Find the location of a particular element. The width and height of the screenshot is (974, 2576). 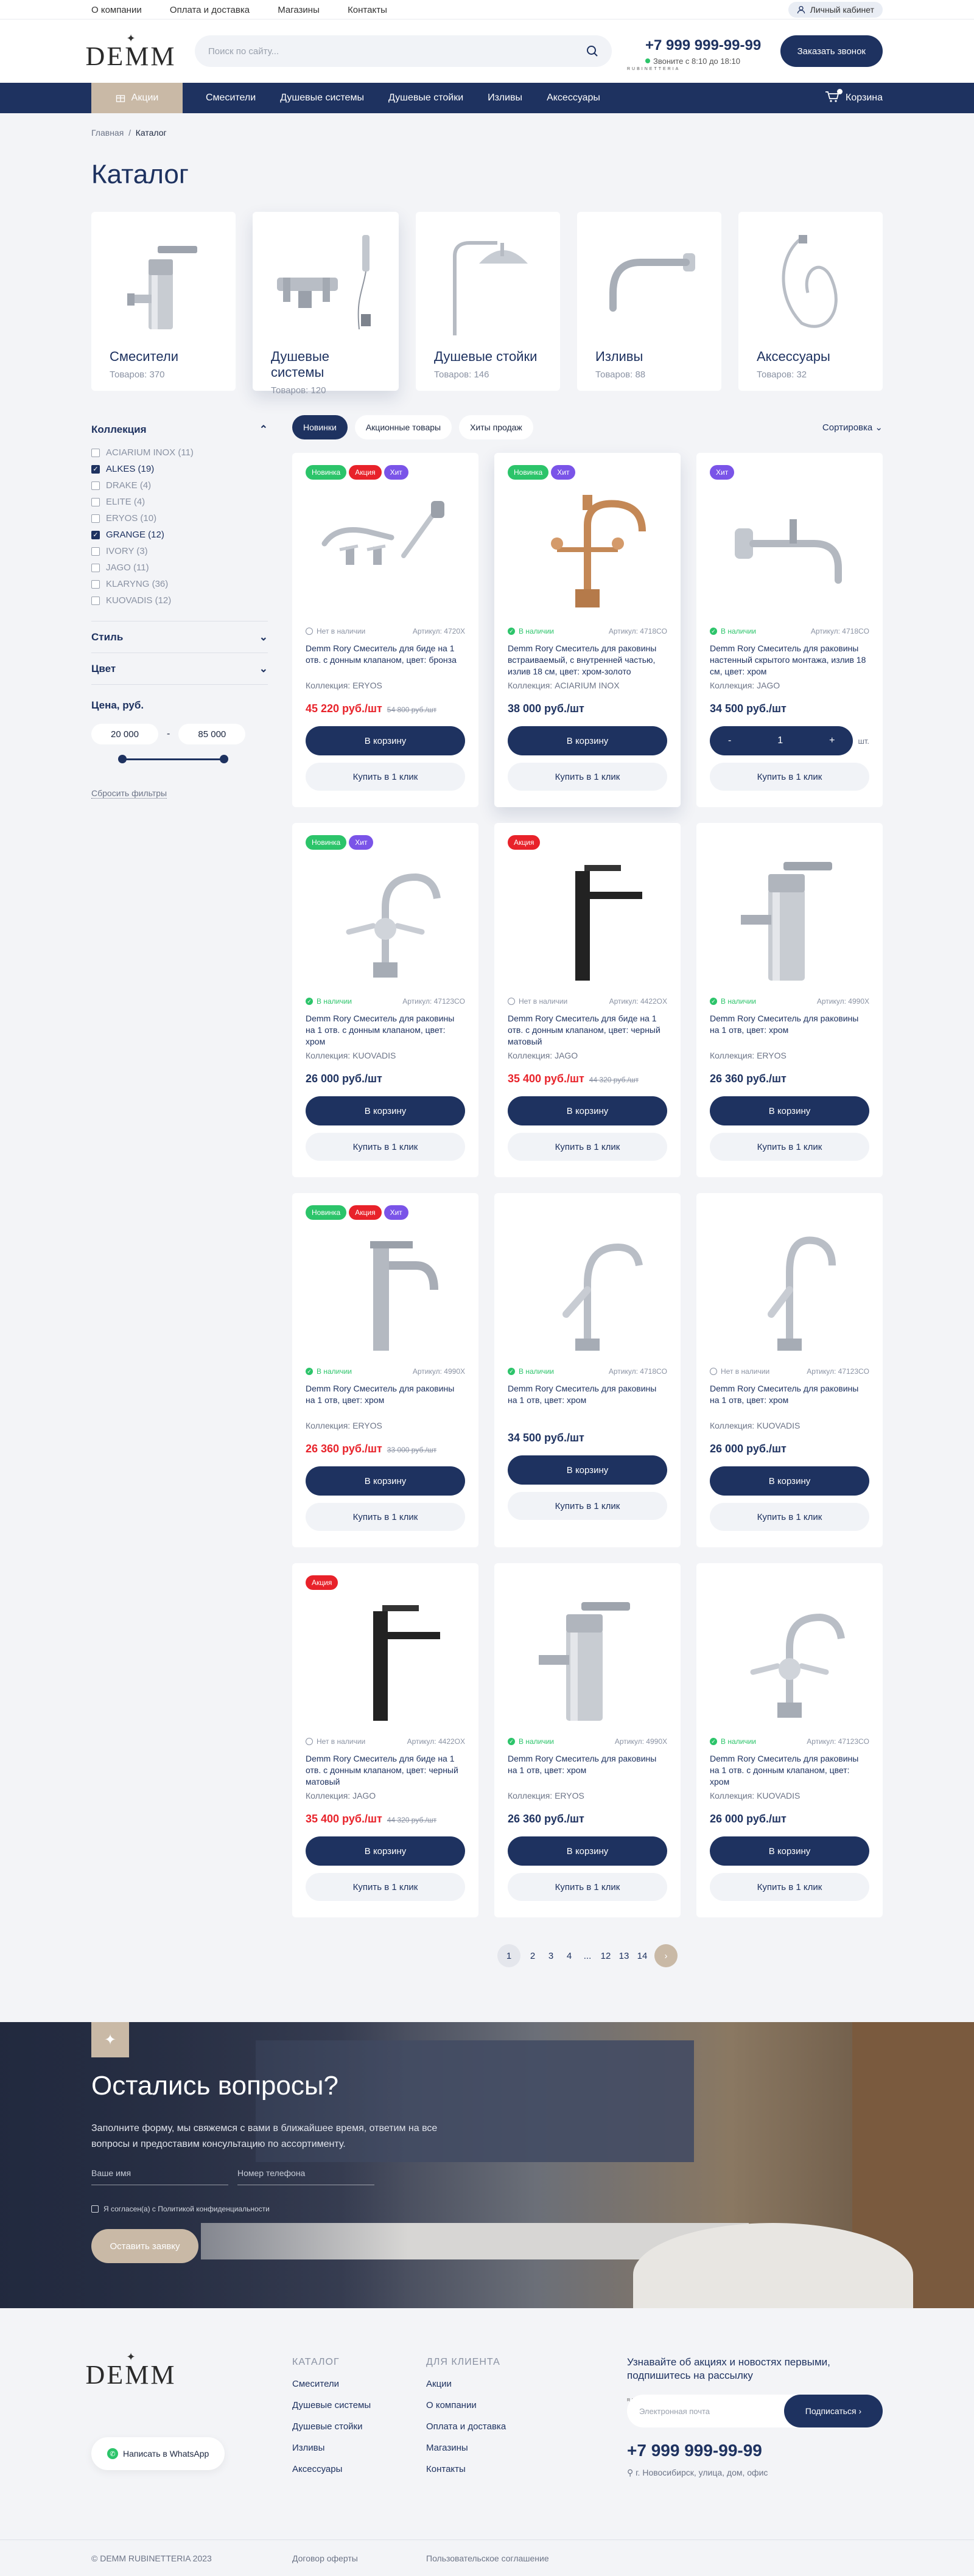

page-button: 1 is located at coordinates (508, 1955).